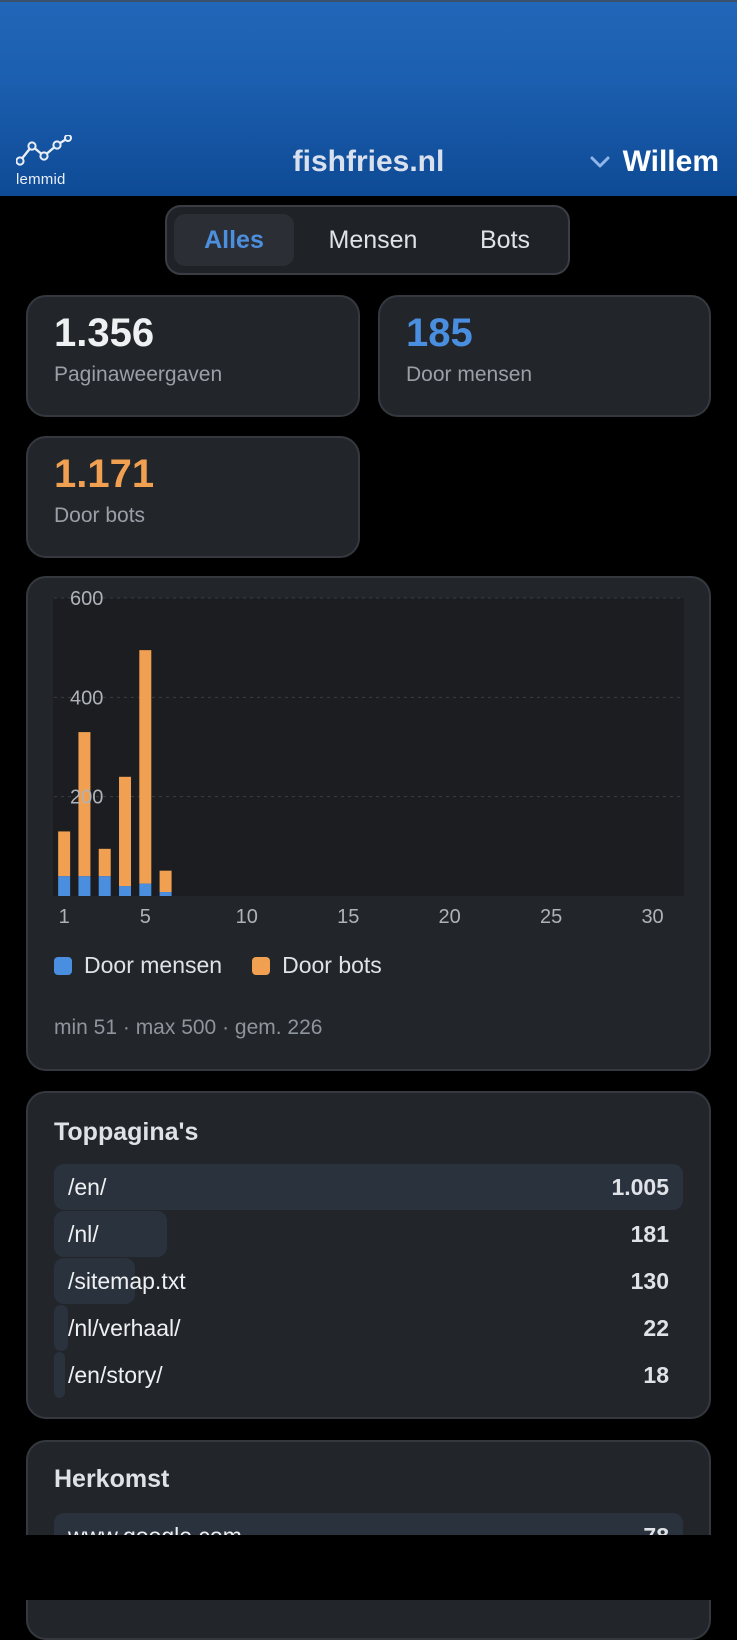 The image size is (737, 1640). I want to click on chart-legend: Door mensen Door bots, so click(233, 965).